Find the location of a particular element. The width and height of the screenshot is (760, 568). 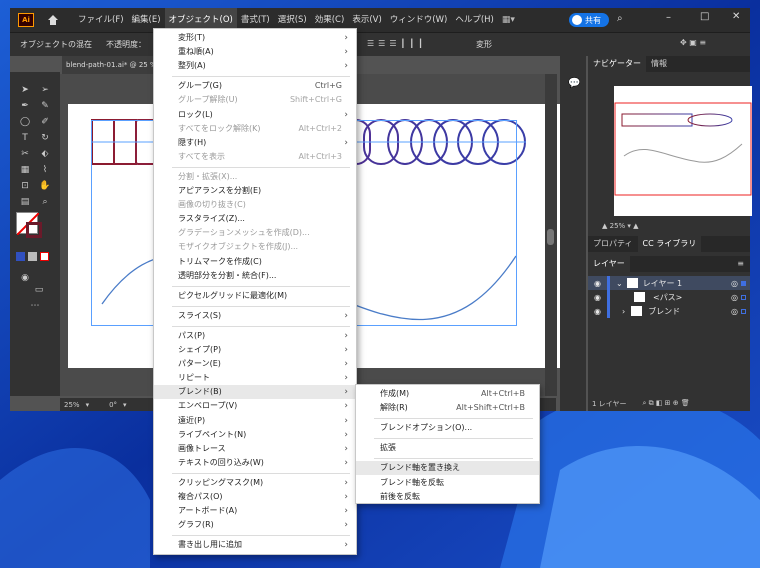

close-button: ✕ is located at coordinates (736, 16).